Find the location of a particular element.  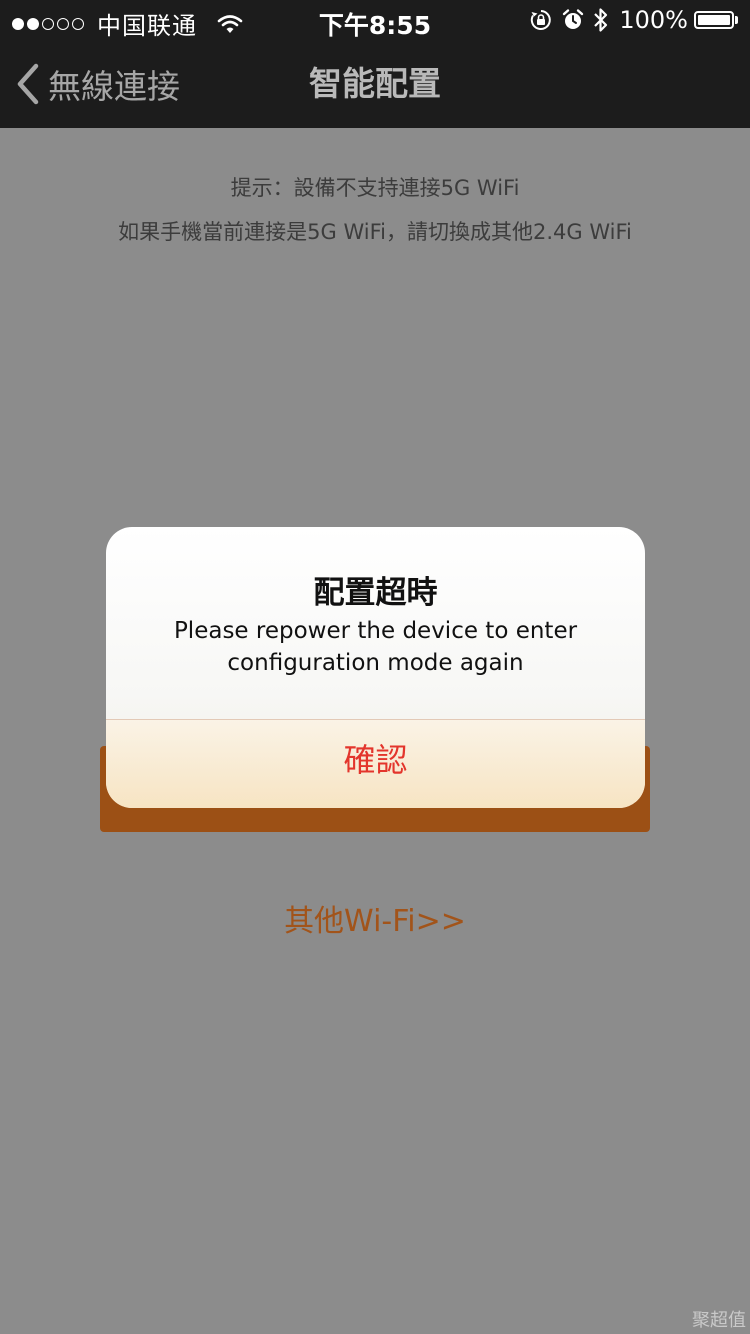

alert-title: 配置超時 is located at coordinates (375, 593).